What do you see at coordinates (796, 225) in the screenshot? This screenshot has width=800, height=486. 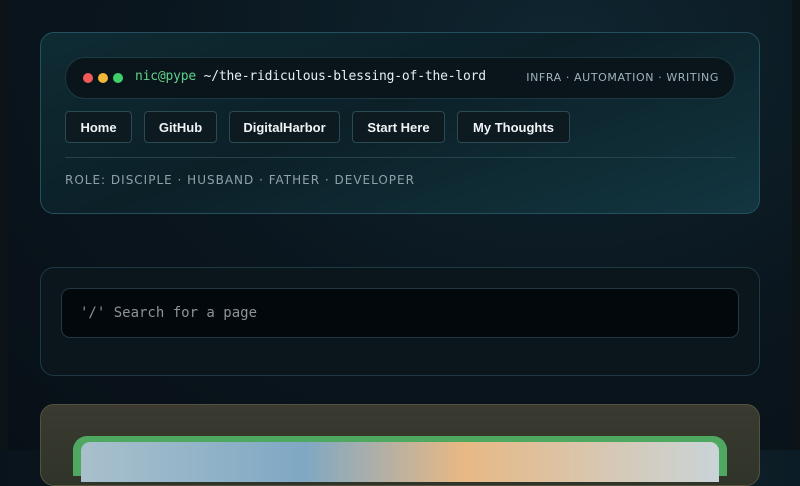 I see `page-edge-right` at bounding box center [796, 225].